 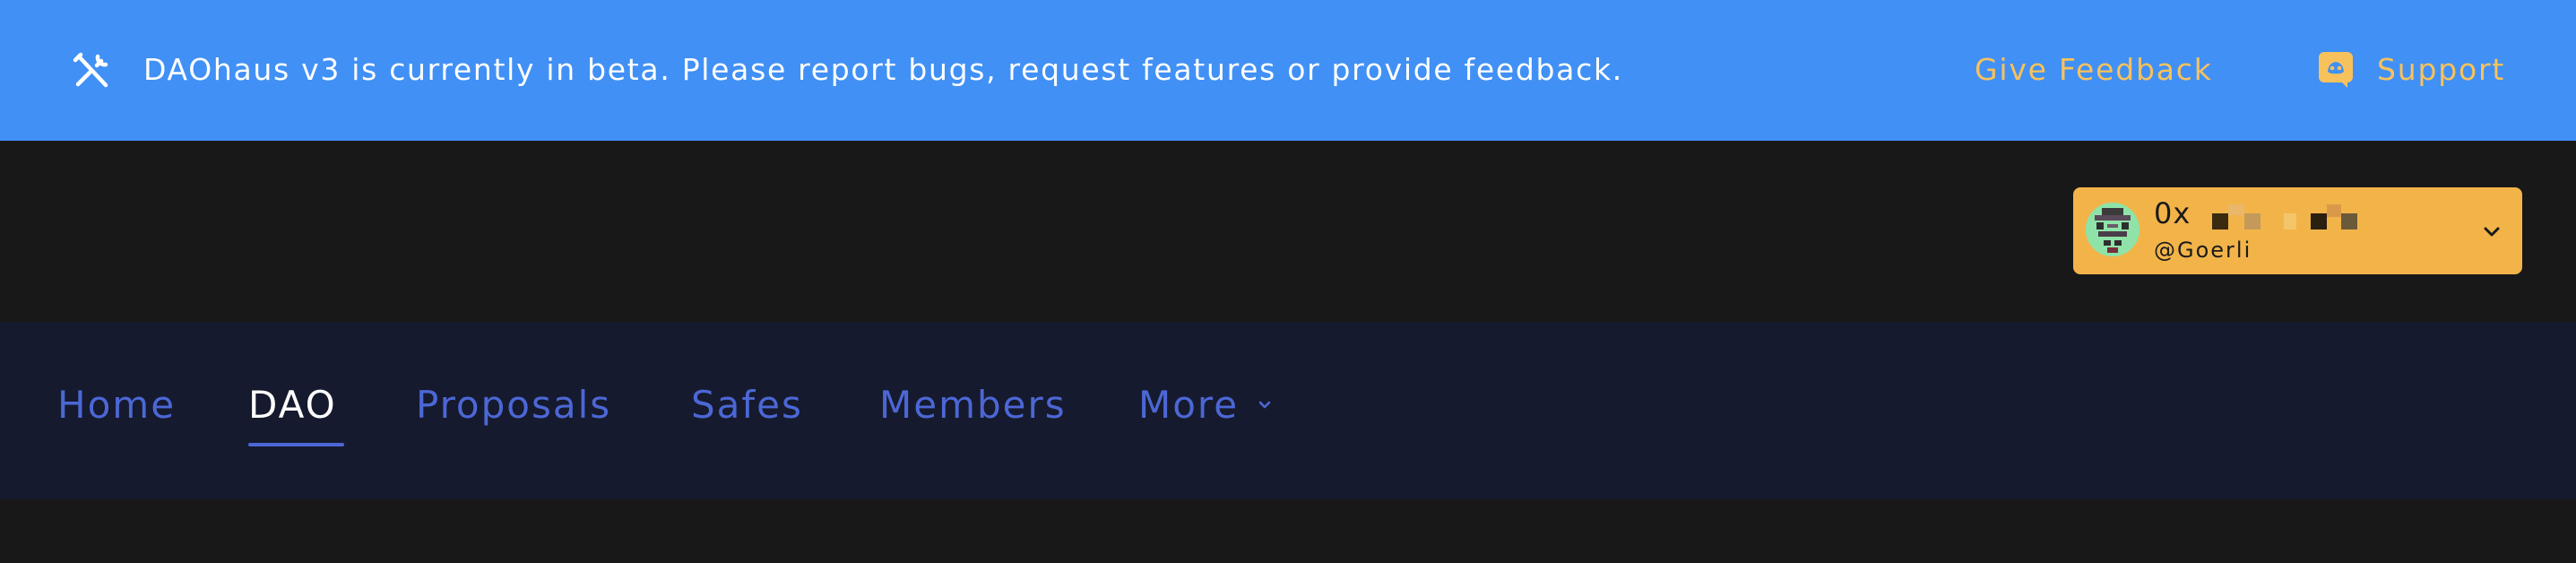 I want to click on active-tab-indicator, so click(x=296, y=444).